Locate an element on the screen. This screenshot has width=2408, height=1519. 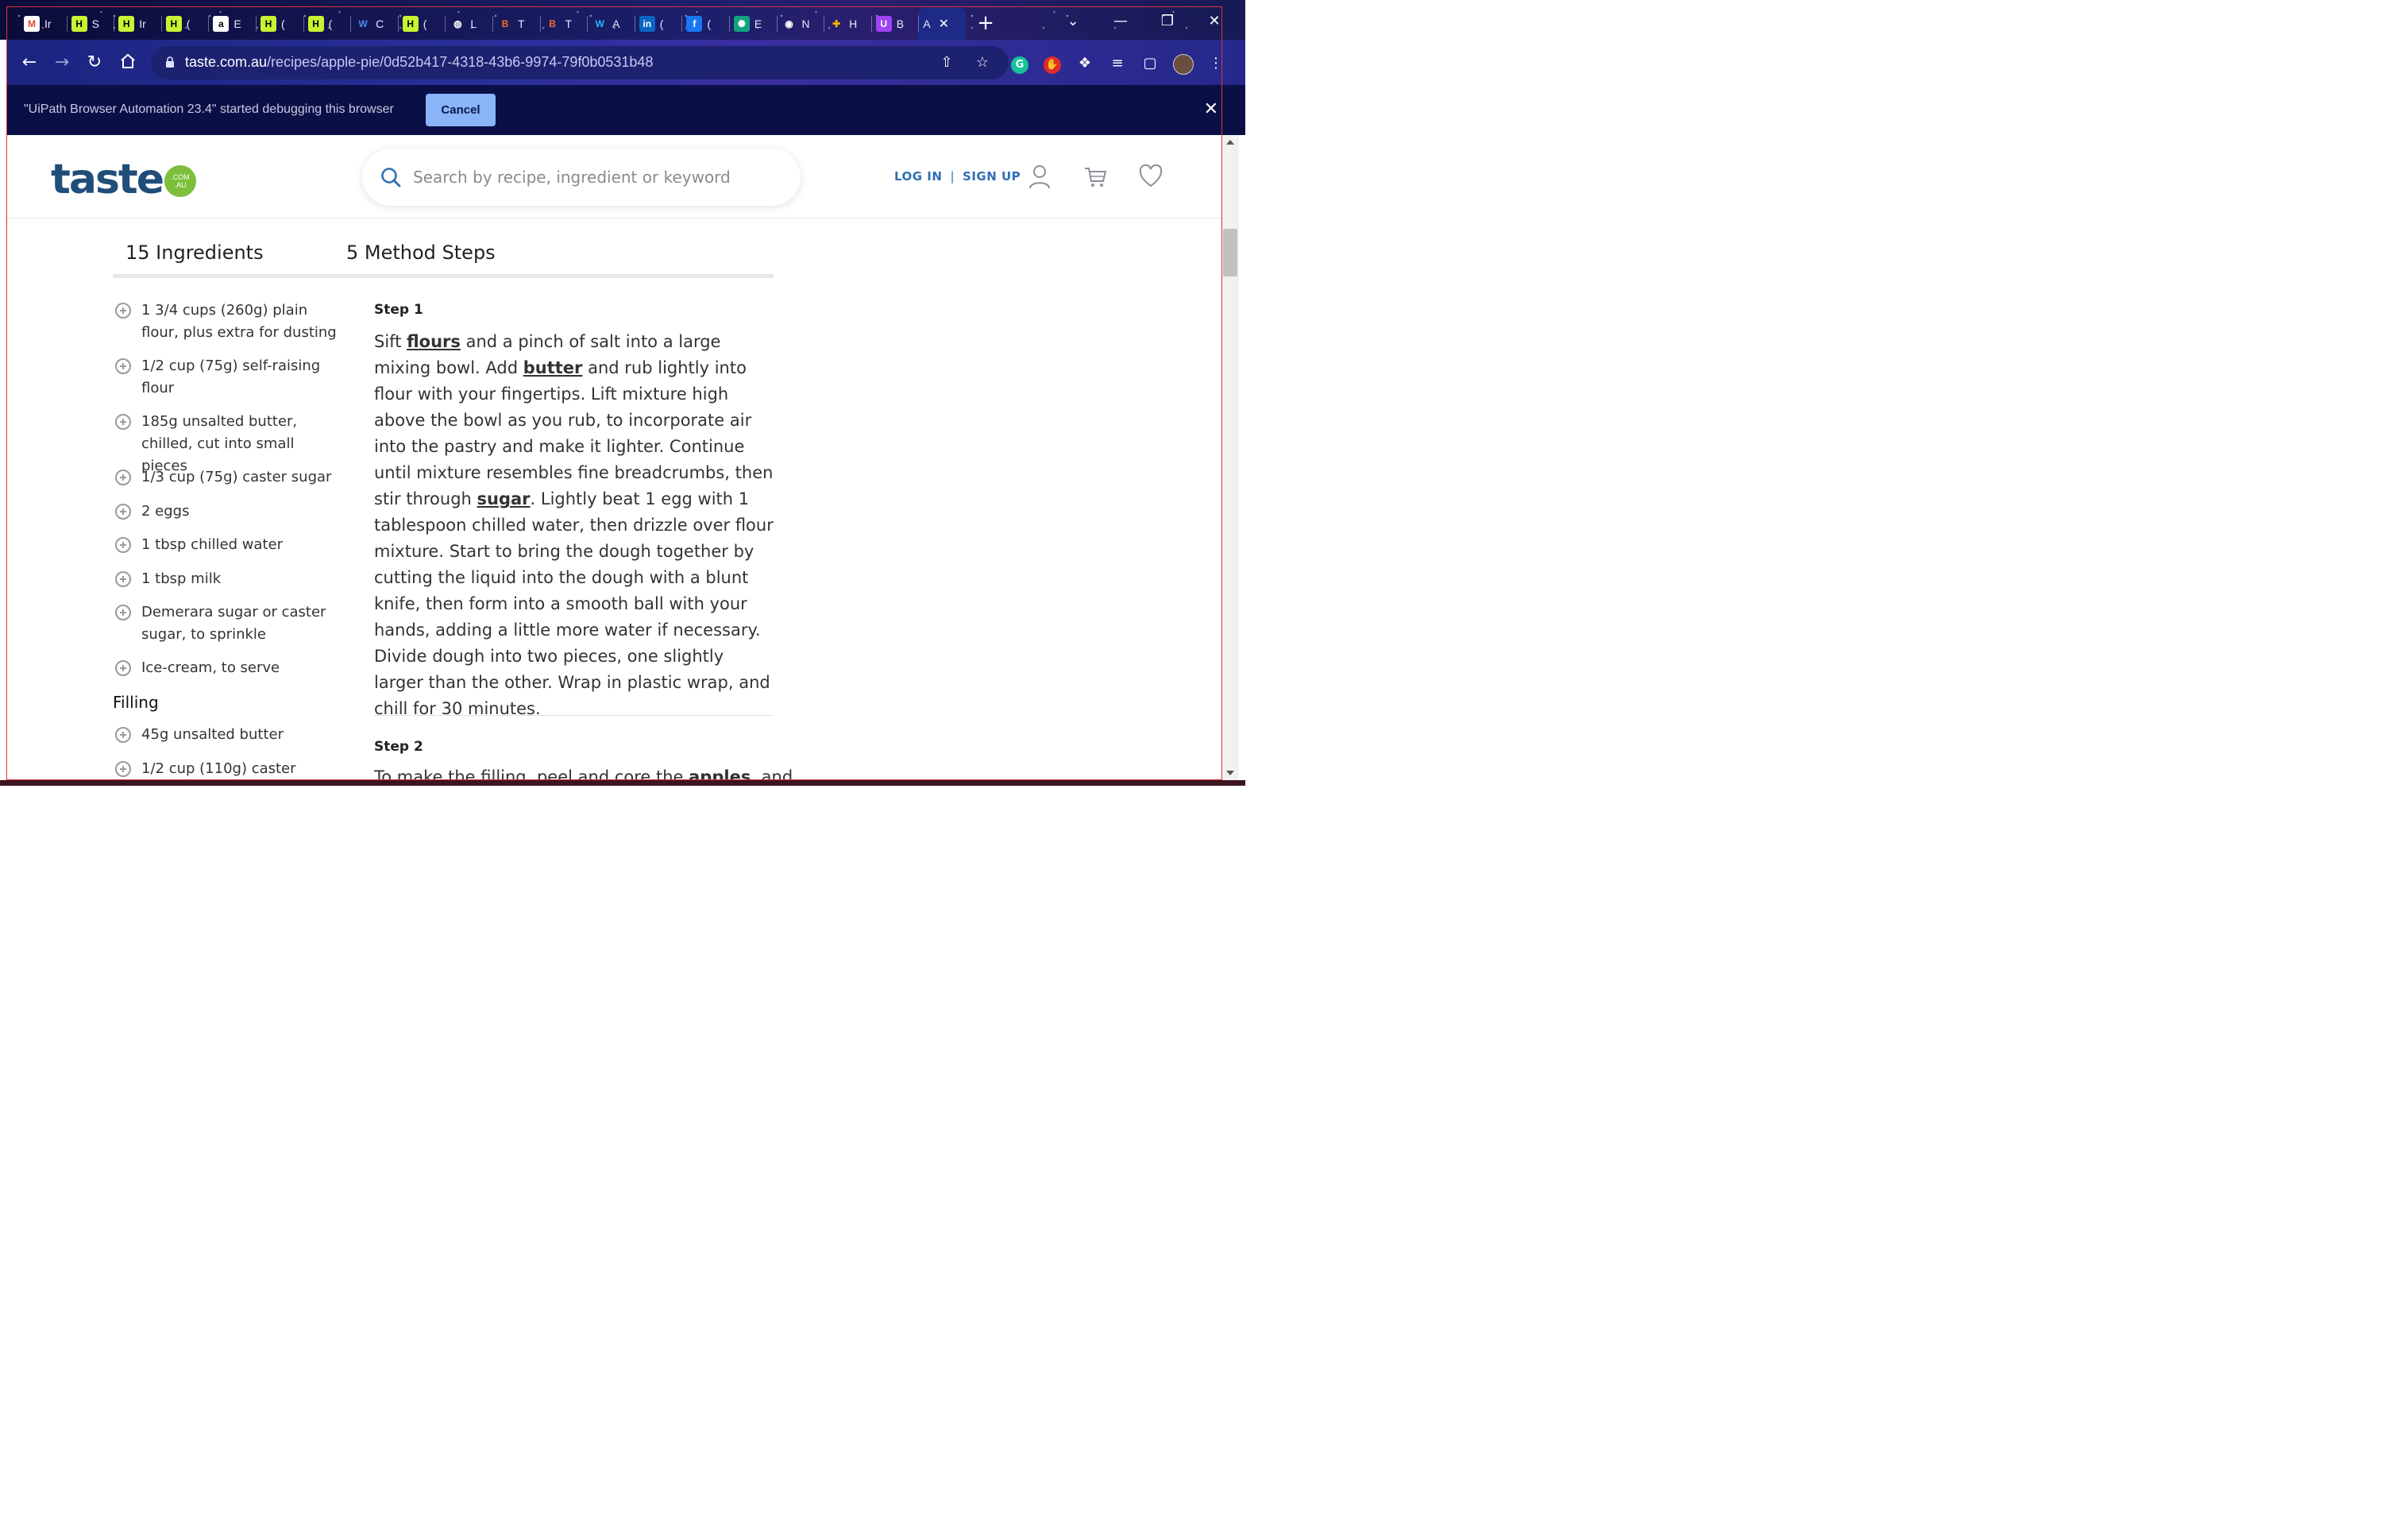
back-arrow-icon: ← is located at coordinates (29, 62).